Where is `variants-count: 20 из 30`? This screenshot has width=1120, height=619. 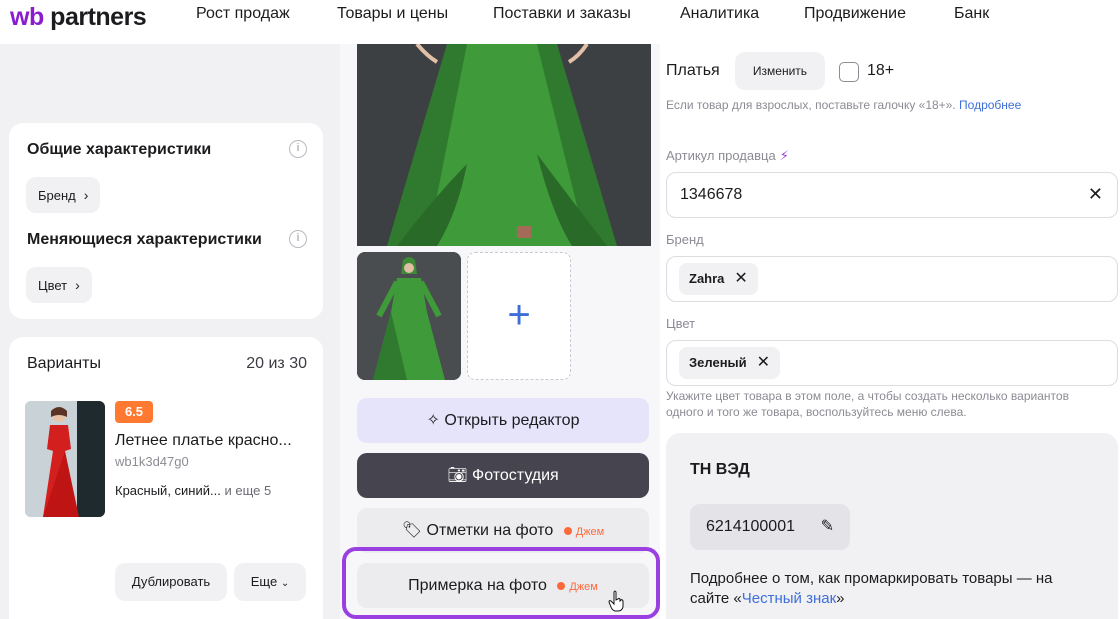
variants-count: 20 из 30 is located at coordinates (276, 363).